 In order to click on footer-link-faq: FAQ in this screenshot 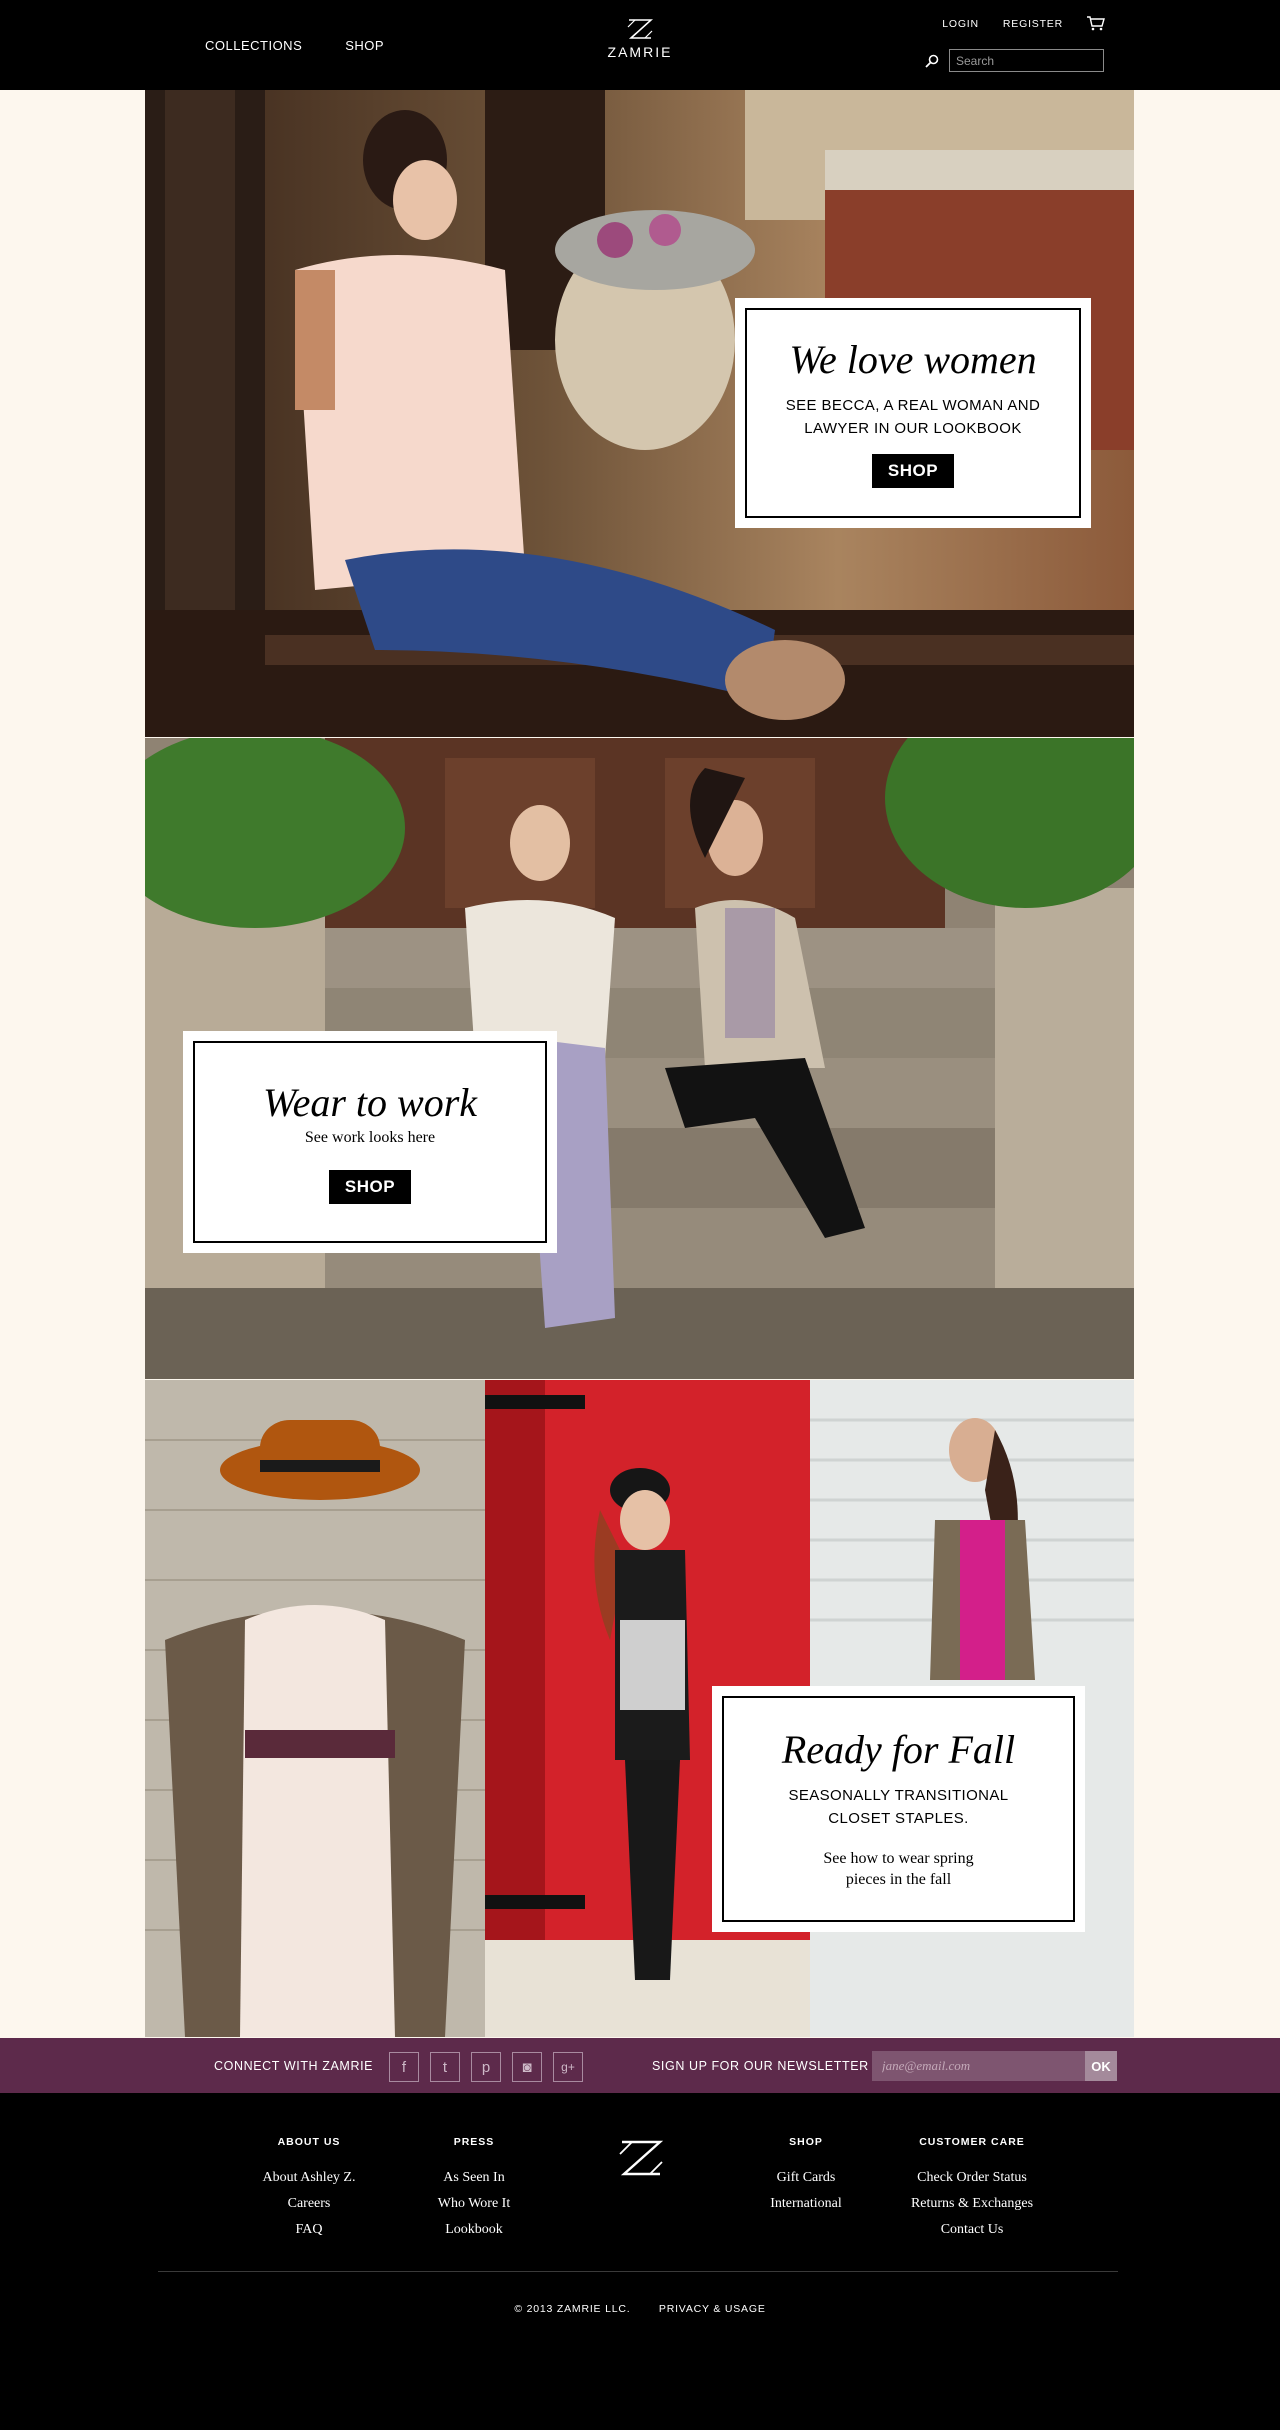, I will do `click(309, 2230)`.